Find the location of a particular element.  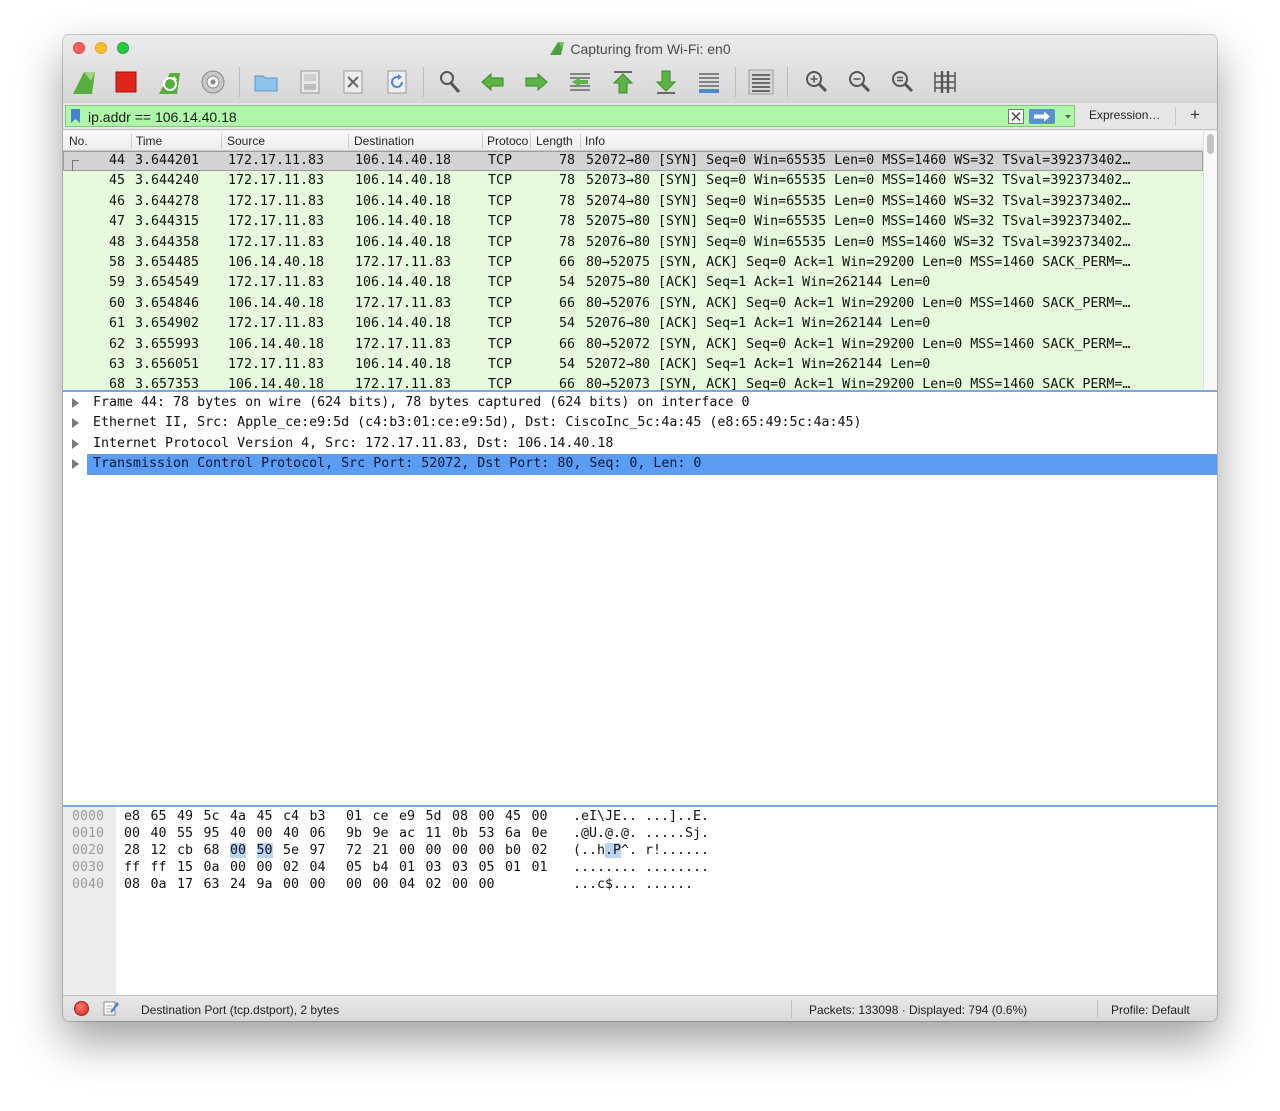

hex-byte: 24 is located at coordinates (238, 884).